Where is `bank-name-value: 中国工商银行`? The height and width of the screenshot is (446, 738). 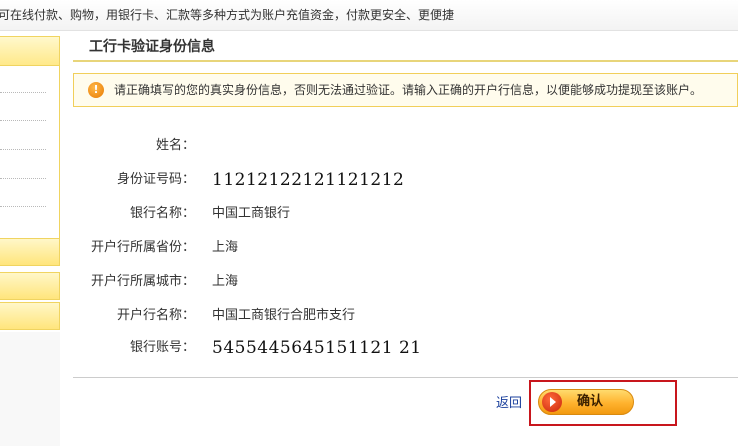
bank-name-value: 中国工商银行 is located at coordinates (251, 213).